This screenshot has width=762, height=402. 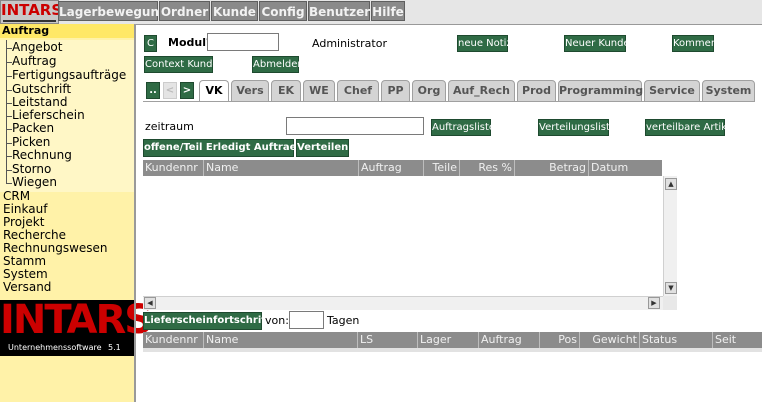 What do you see at coordinates (671, 288) in the screenshot?
I see `scroll-down-icon: ▼` at bounding box center [671, 288].